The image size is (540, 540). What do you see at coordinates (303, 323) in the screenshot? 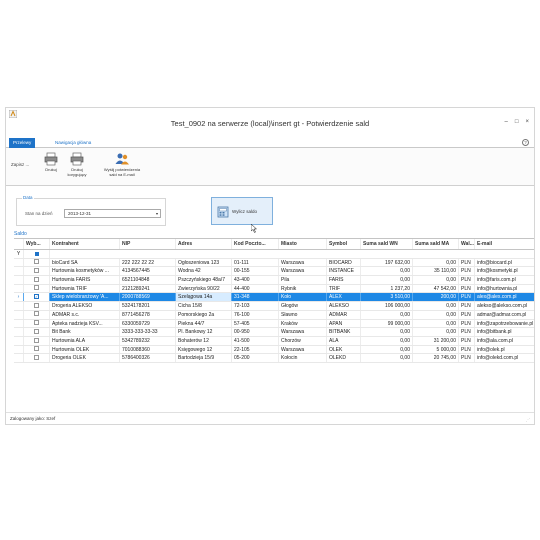
I see `cell-city: Kraków` at bounding box center [303, 323].